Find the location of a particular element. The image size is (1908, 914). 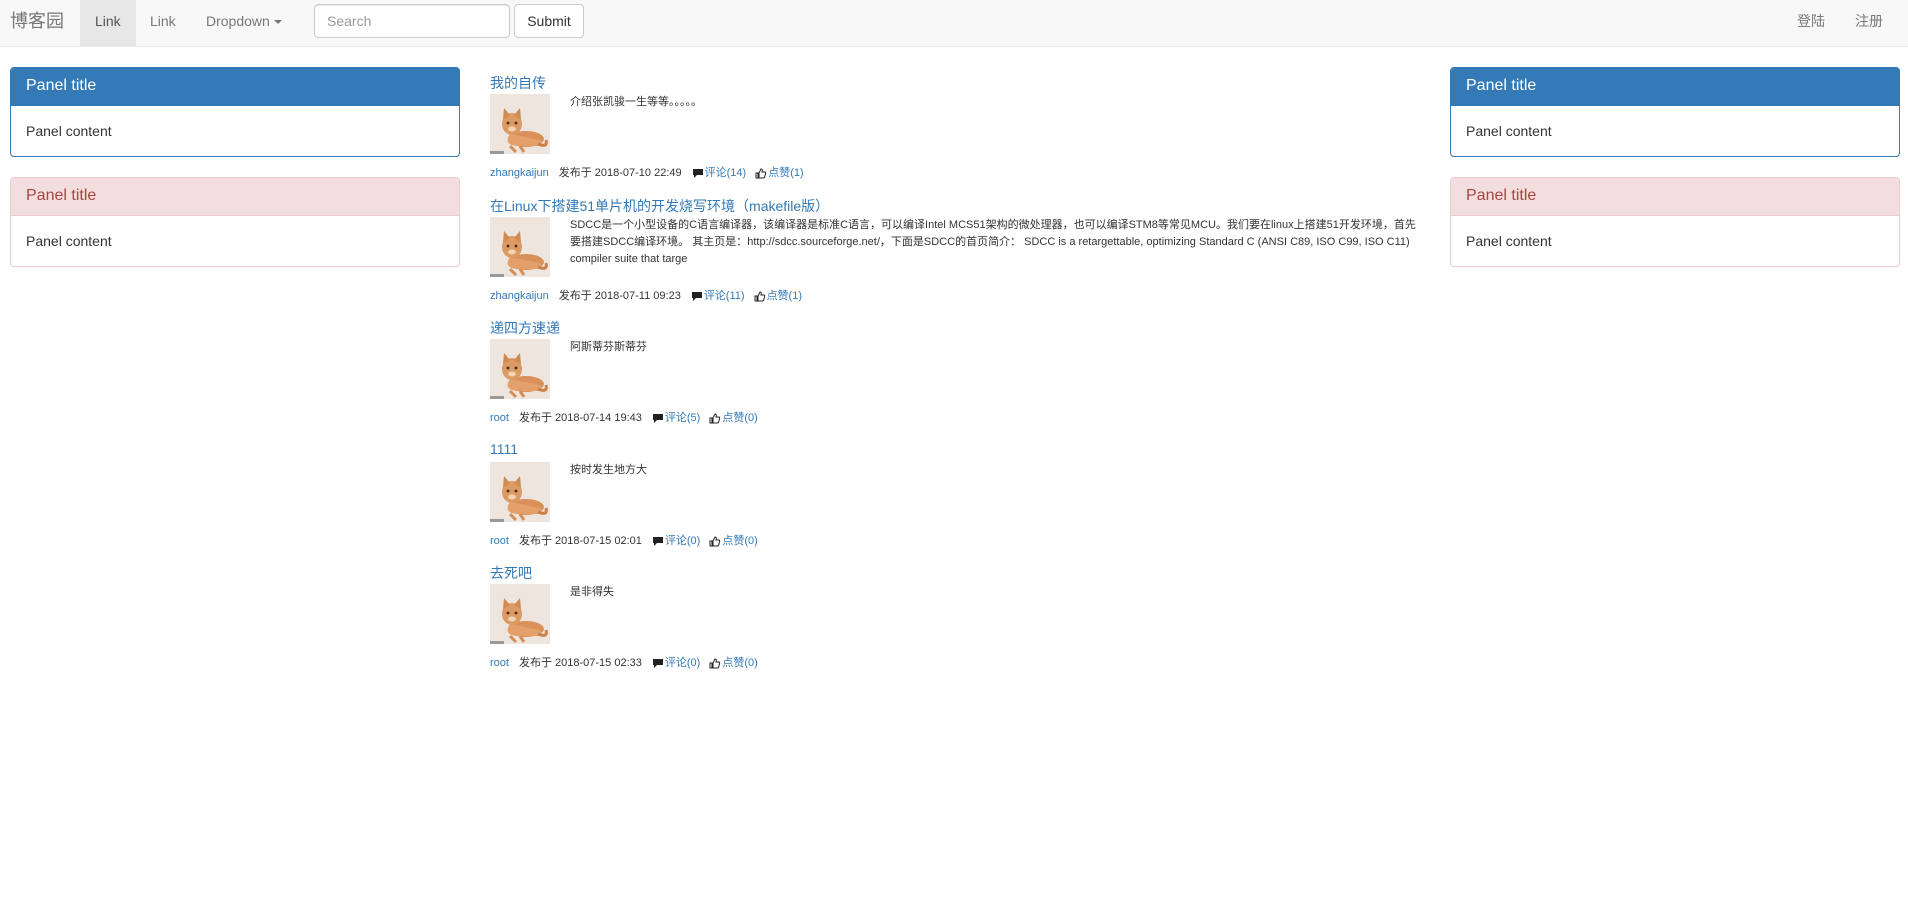

right-panel-primary: Panel title Panel content is located at coordinates (1675, 112).